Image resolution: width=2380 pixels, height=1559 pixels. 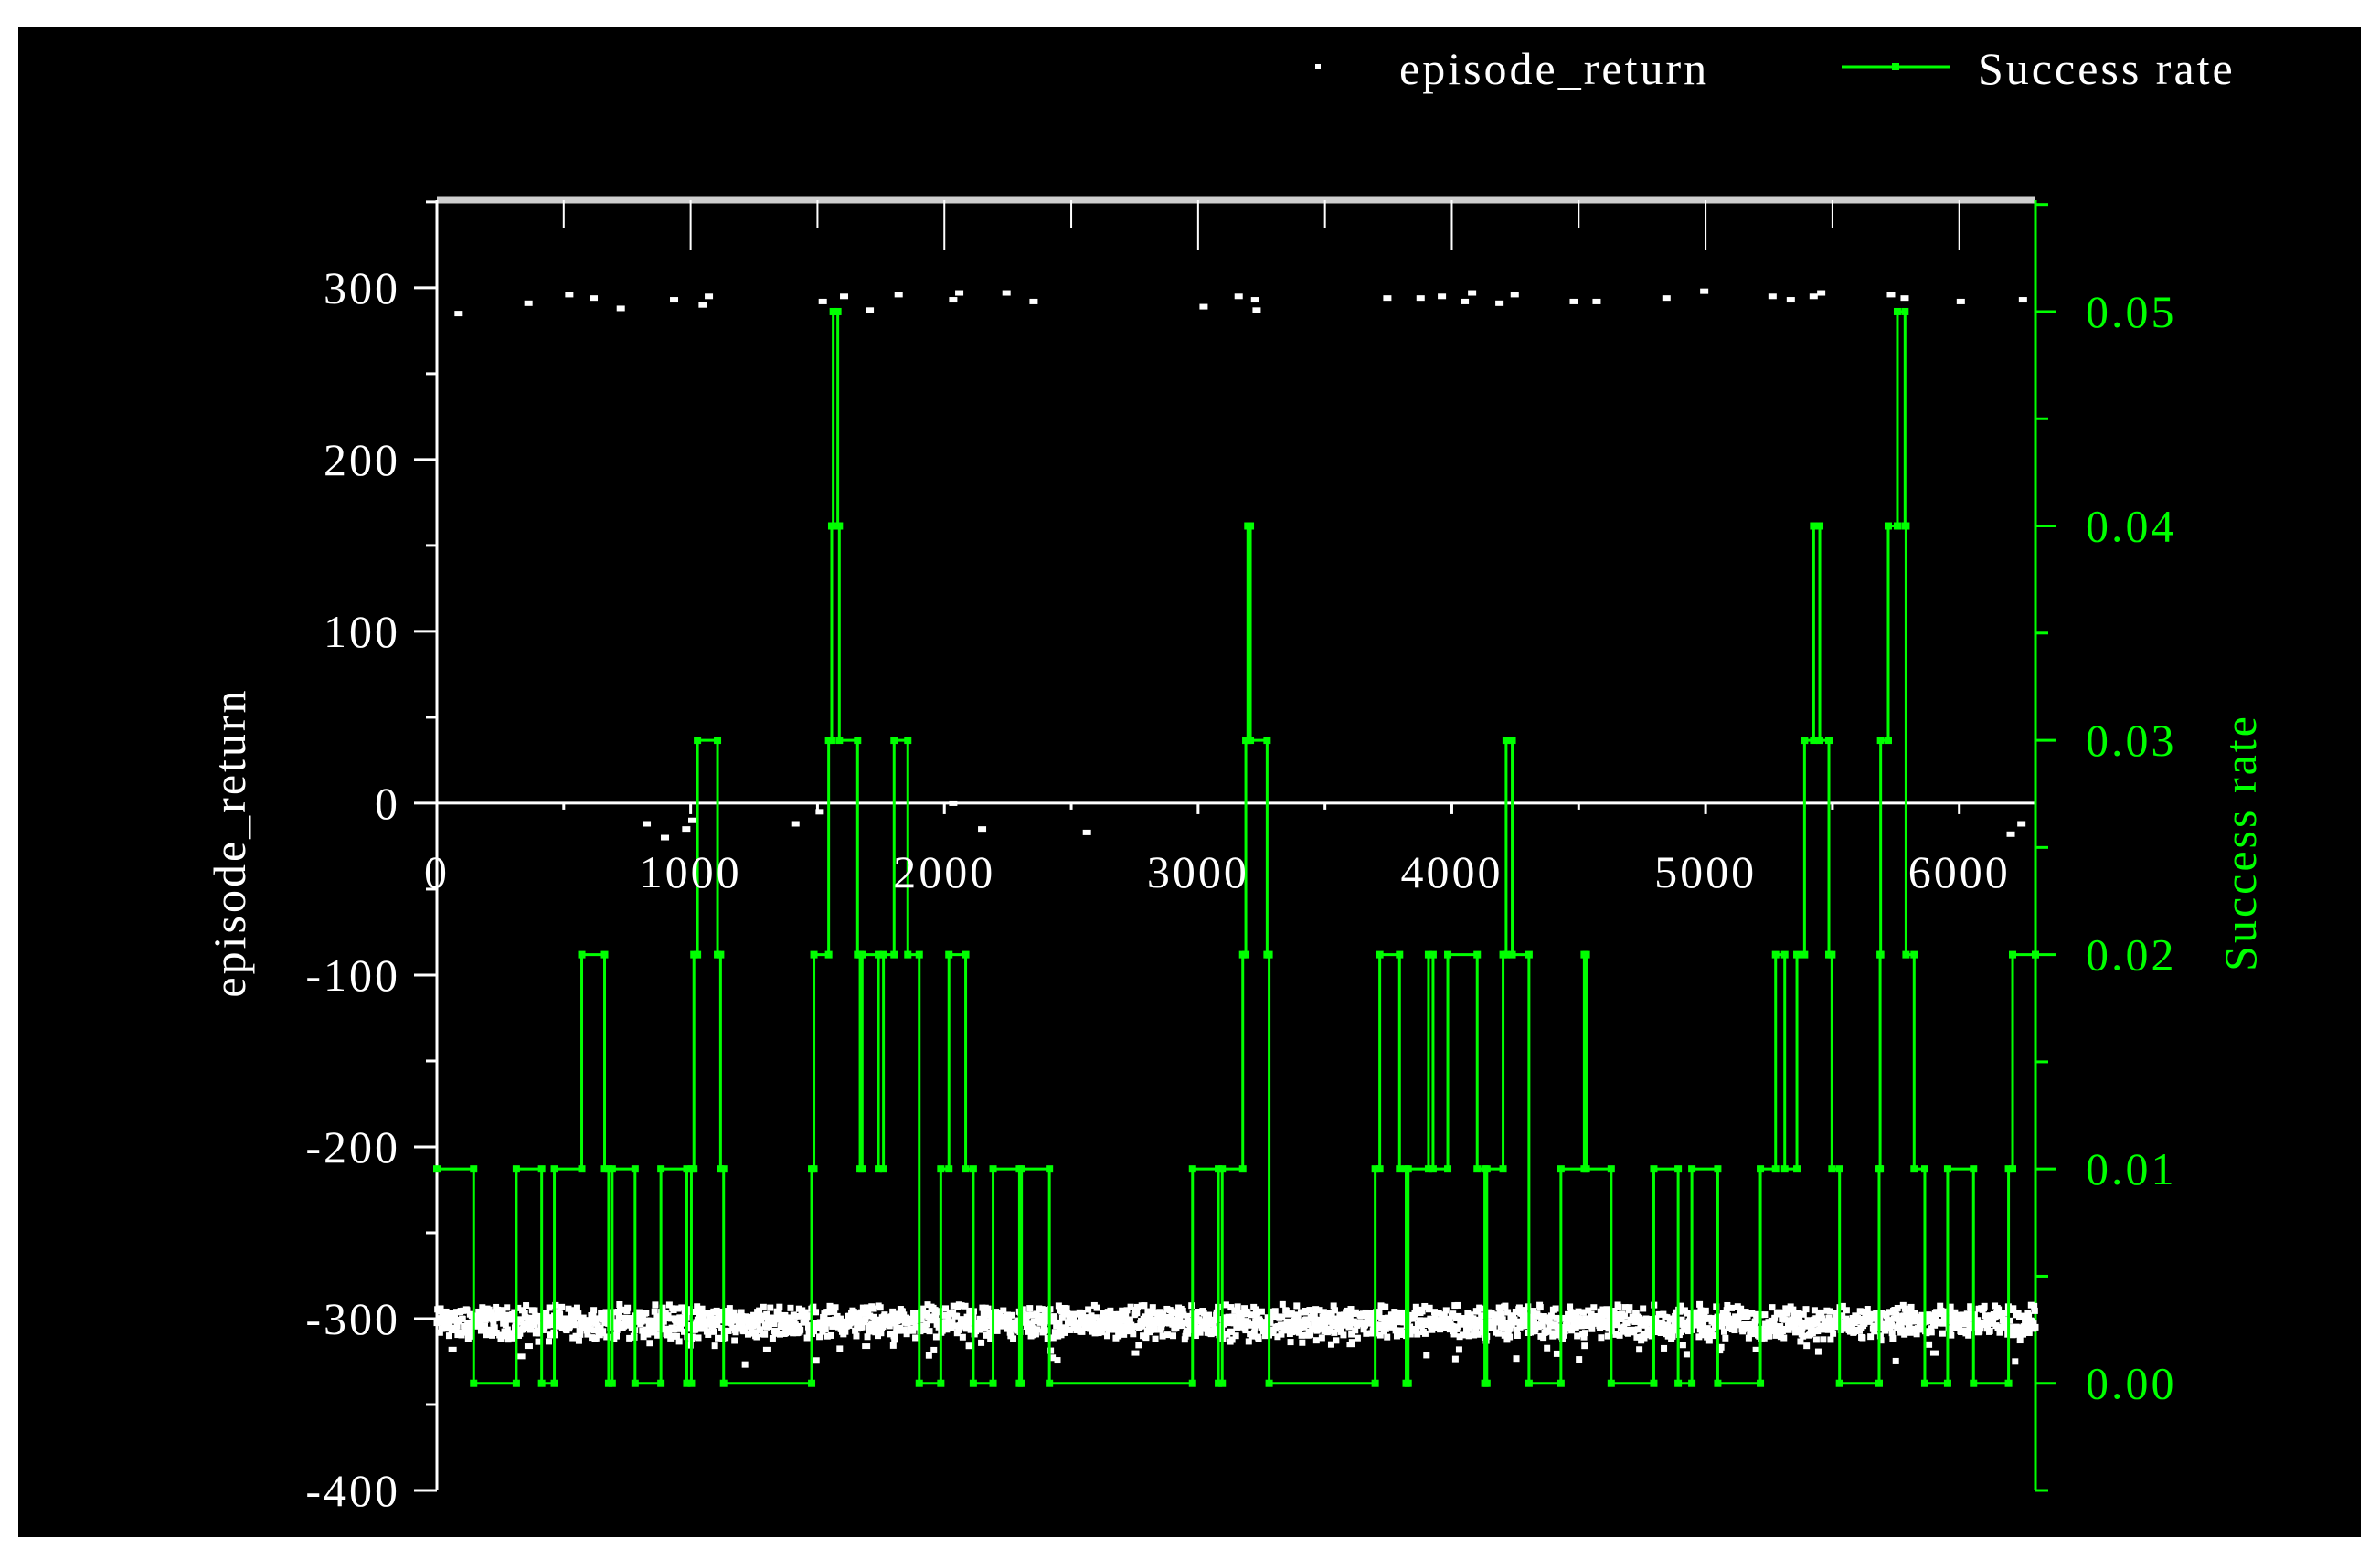 I want to click on y-right-tick-label: 0.00, so click(x=2132, y=1383).